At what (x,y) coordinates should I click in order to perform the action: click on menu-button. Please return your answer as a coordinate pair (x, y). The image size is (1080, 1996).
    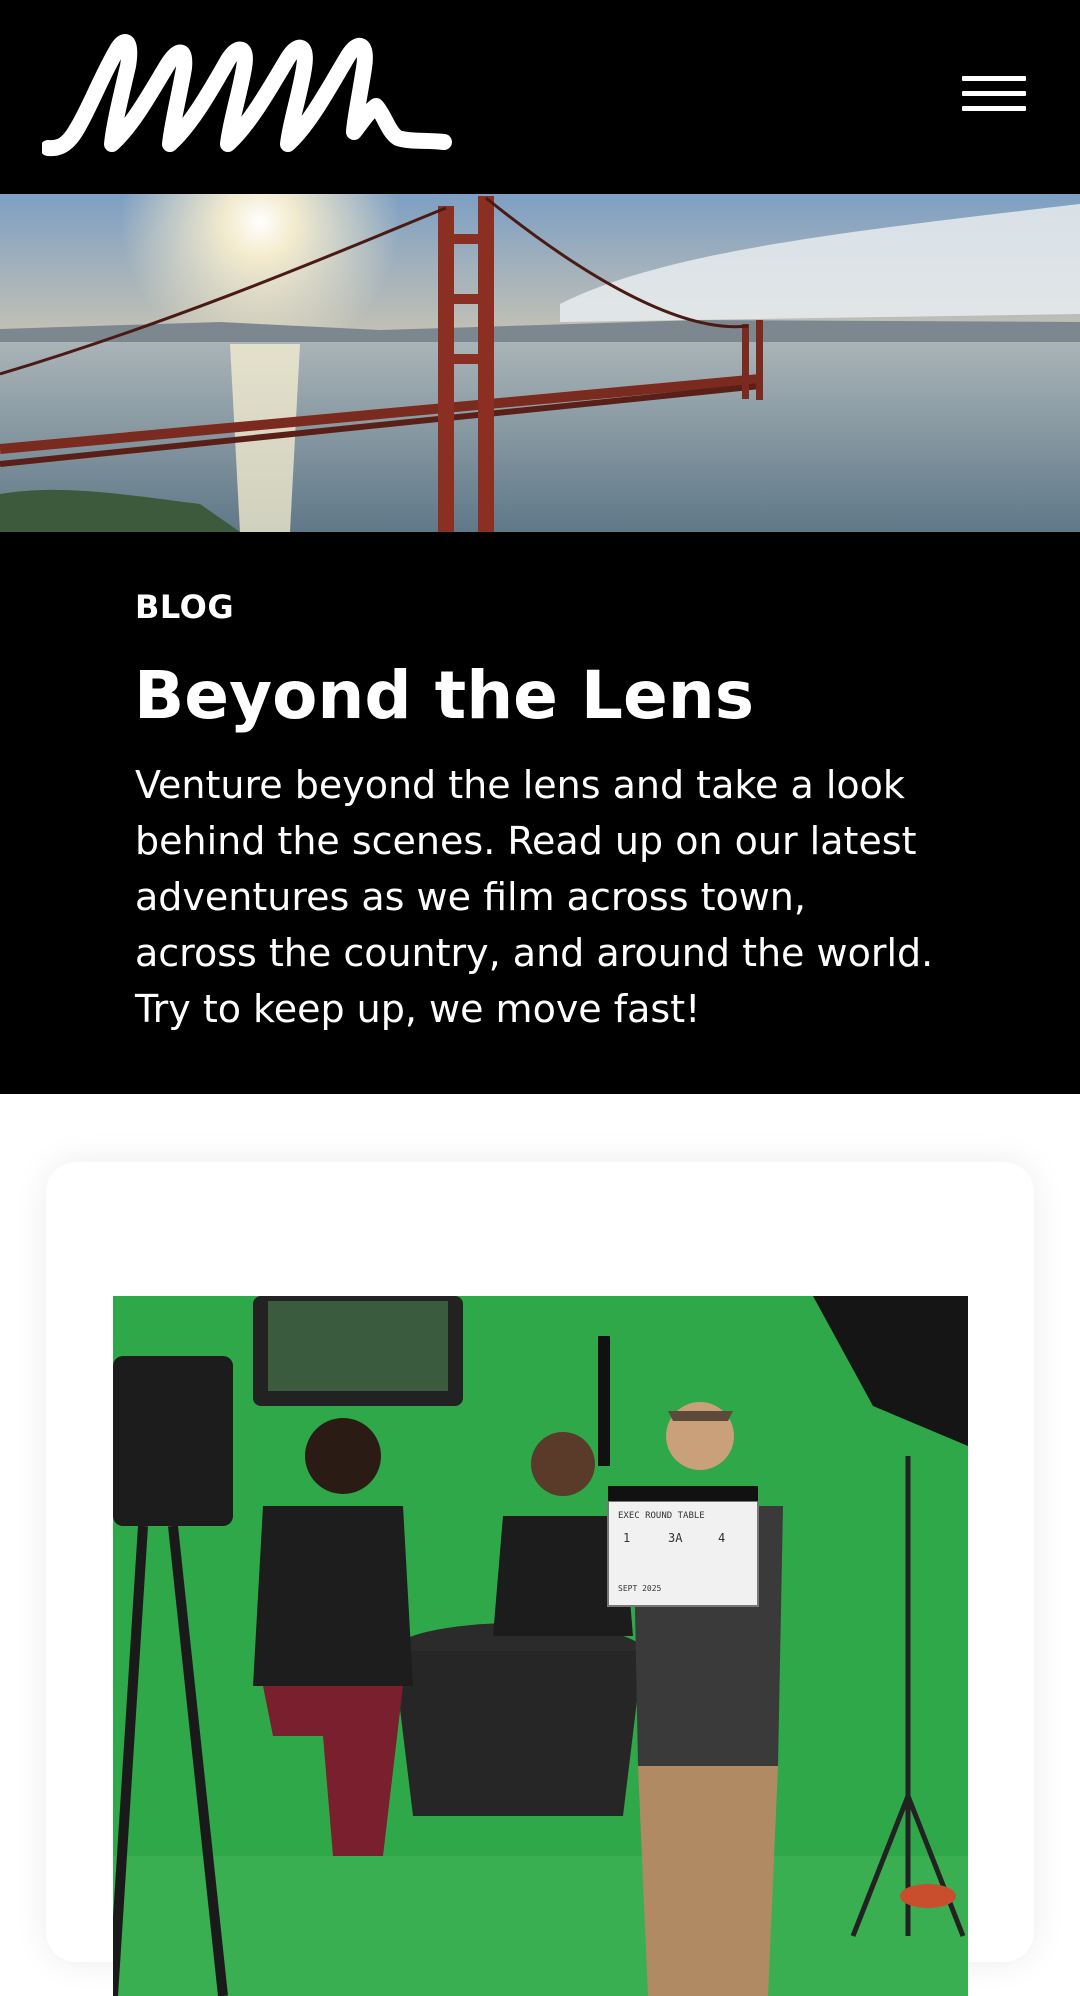
    Looking at the image, I should click on (994, 94).